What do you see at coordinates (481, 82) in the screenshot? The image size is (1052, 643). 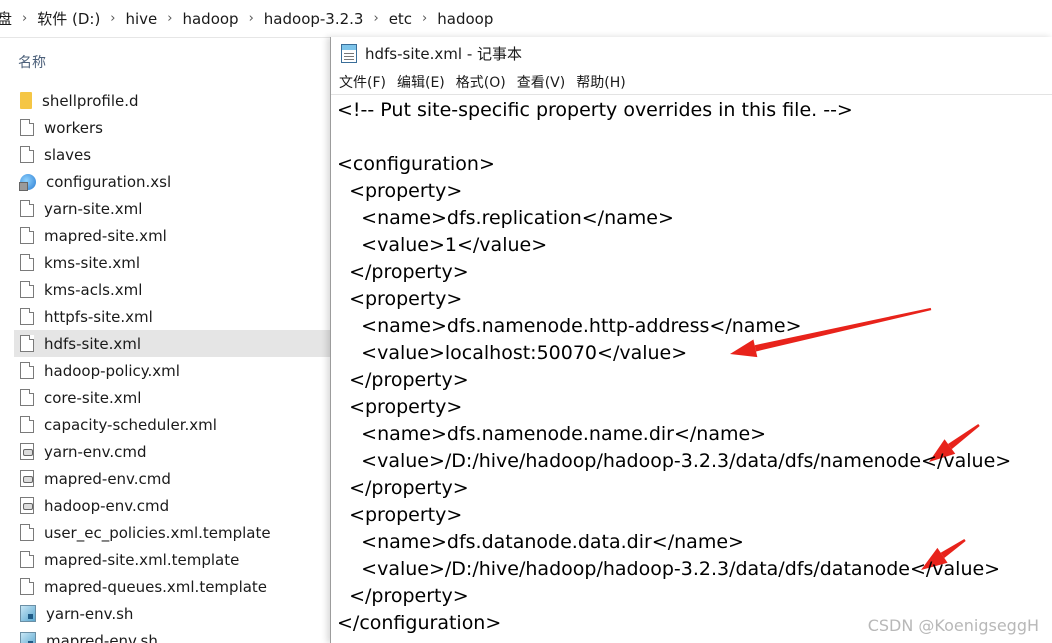 I see `menu-format: 格式(O)` at bounding box center [481, 82].